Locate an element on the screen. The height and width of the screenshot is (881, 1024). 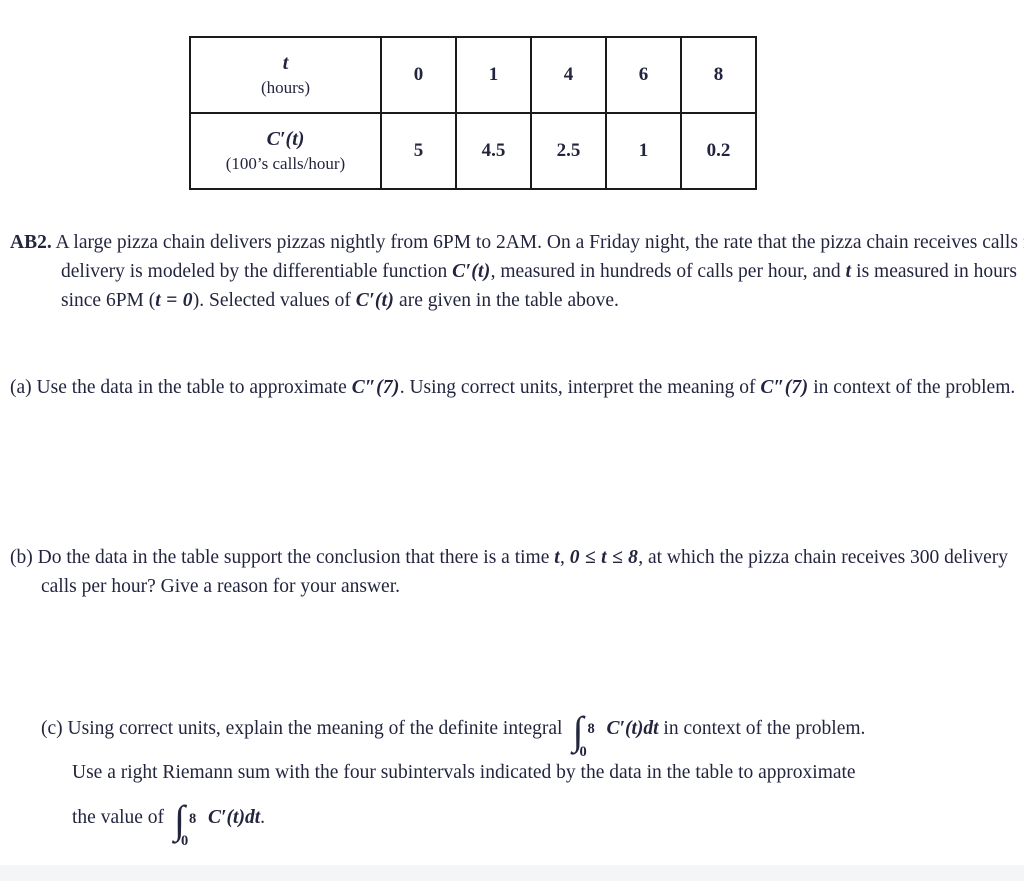
part-c-line-3: the value of ∫ 8 0 C′(t)dt. is located at coordinates (548, 824).